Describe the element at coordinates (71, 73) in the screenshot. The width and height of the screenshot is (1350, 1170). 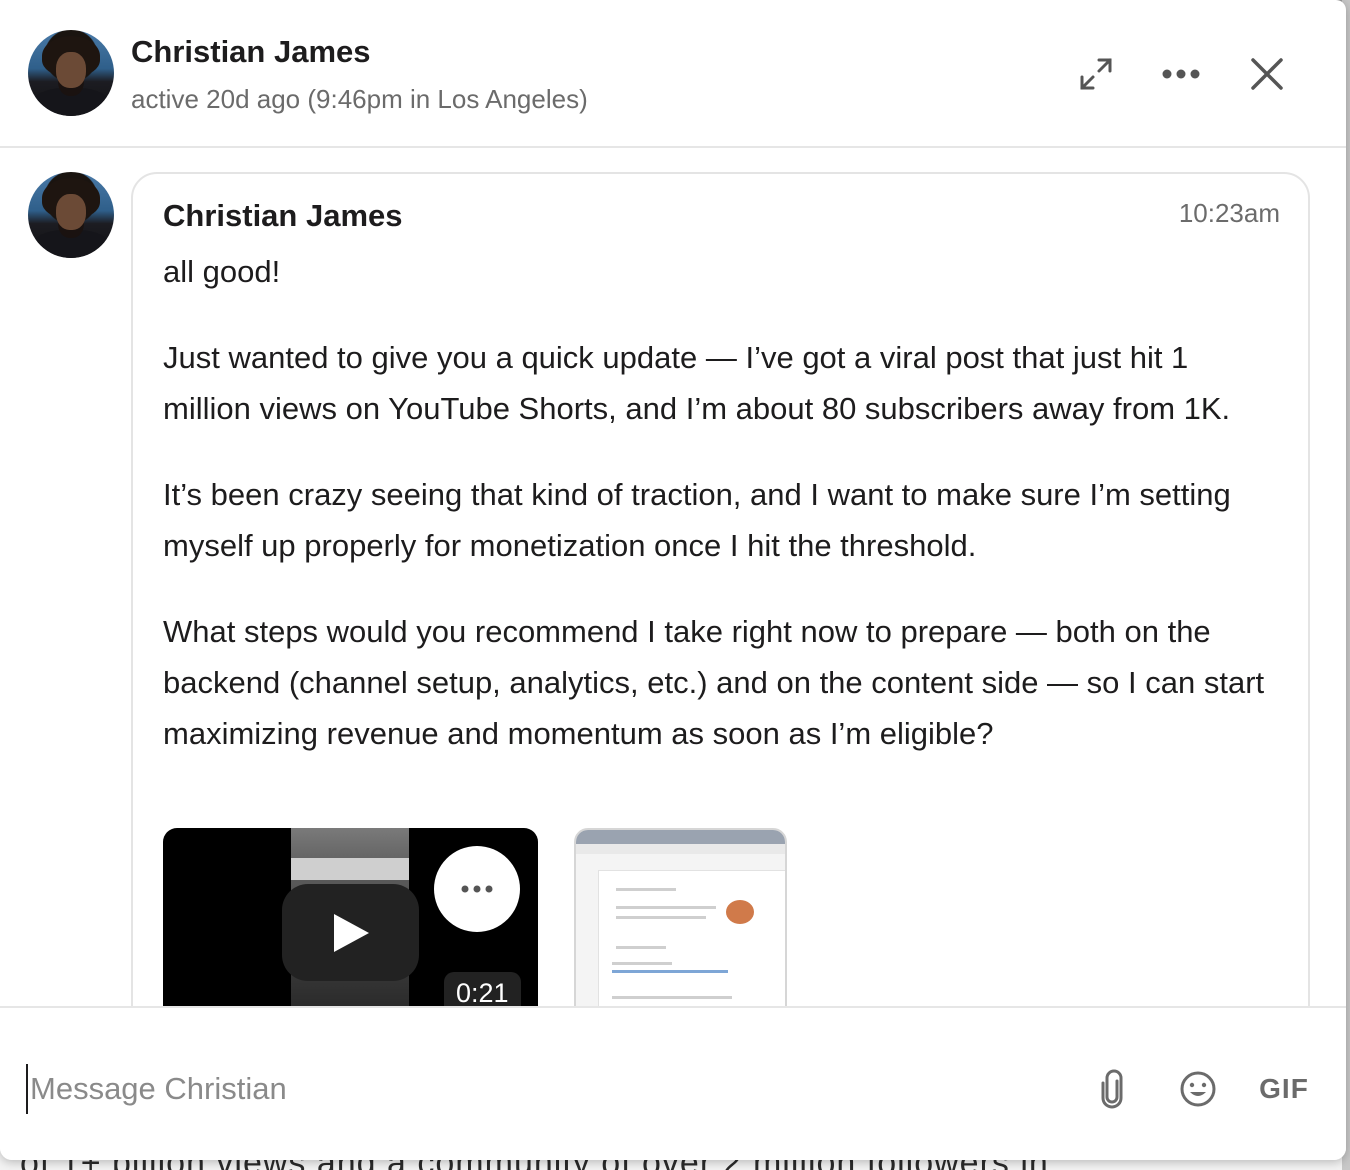
I see `avatar` at that location.